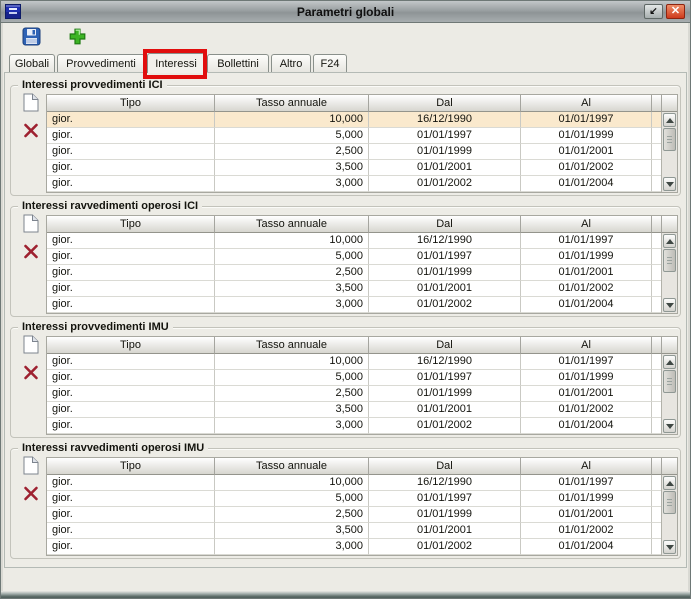  I want to click on add-record-button, so click(77, 38).